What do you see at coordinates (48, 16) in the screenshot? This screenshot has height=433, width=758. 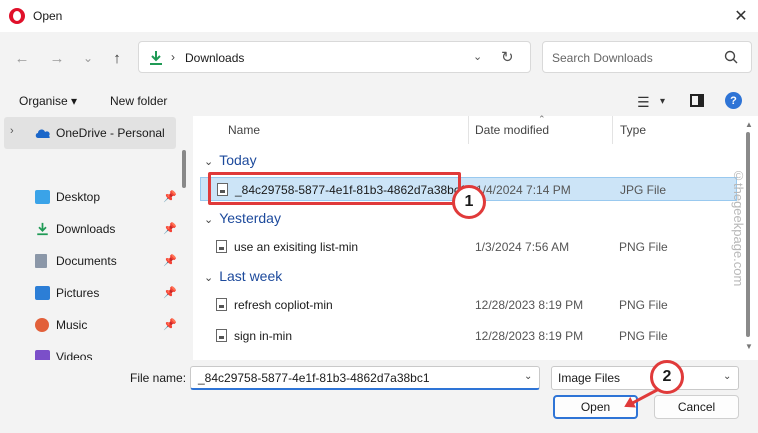 I see `window-title: Open` at bounding box center [48, 16].